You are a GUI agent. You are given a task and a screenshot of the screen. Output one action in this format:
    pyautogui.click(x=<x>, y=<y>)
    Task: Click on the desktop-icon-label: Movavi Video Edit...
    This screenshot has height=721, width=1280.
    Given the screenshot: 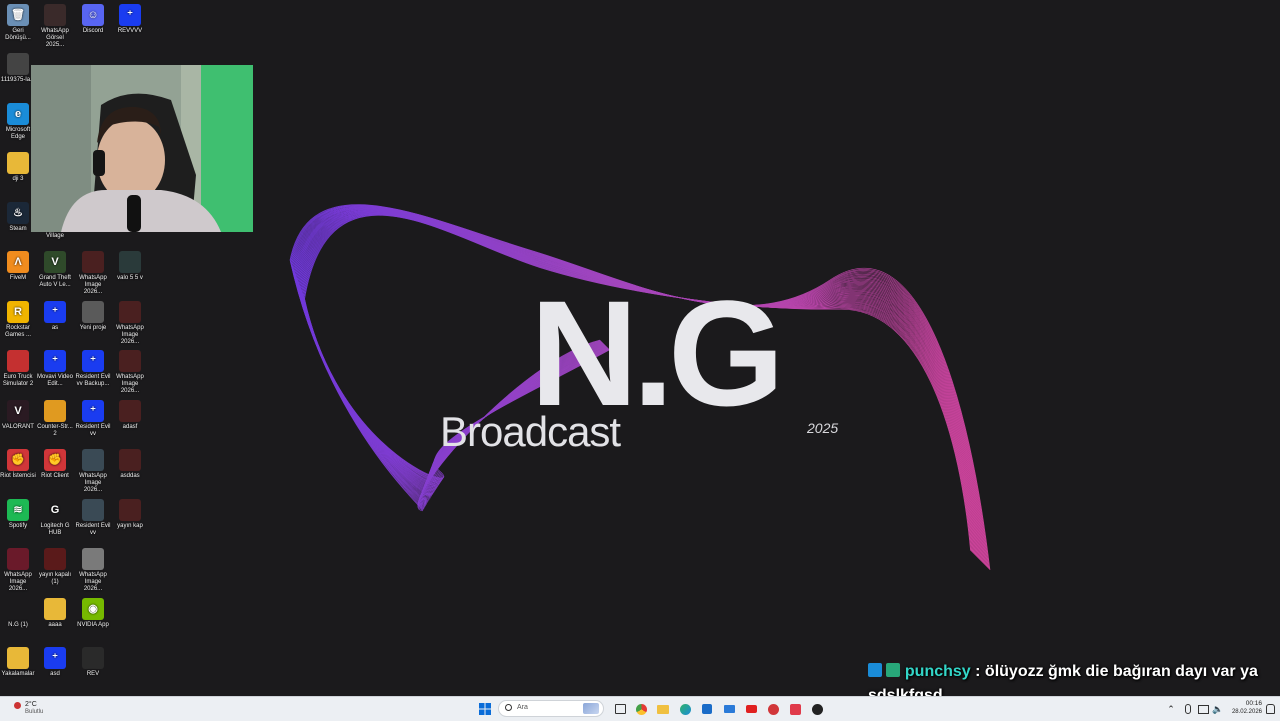 What is the action you would take?
    pyautogui.click(x=55, y=380)
    